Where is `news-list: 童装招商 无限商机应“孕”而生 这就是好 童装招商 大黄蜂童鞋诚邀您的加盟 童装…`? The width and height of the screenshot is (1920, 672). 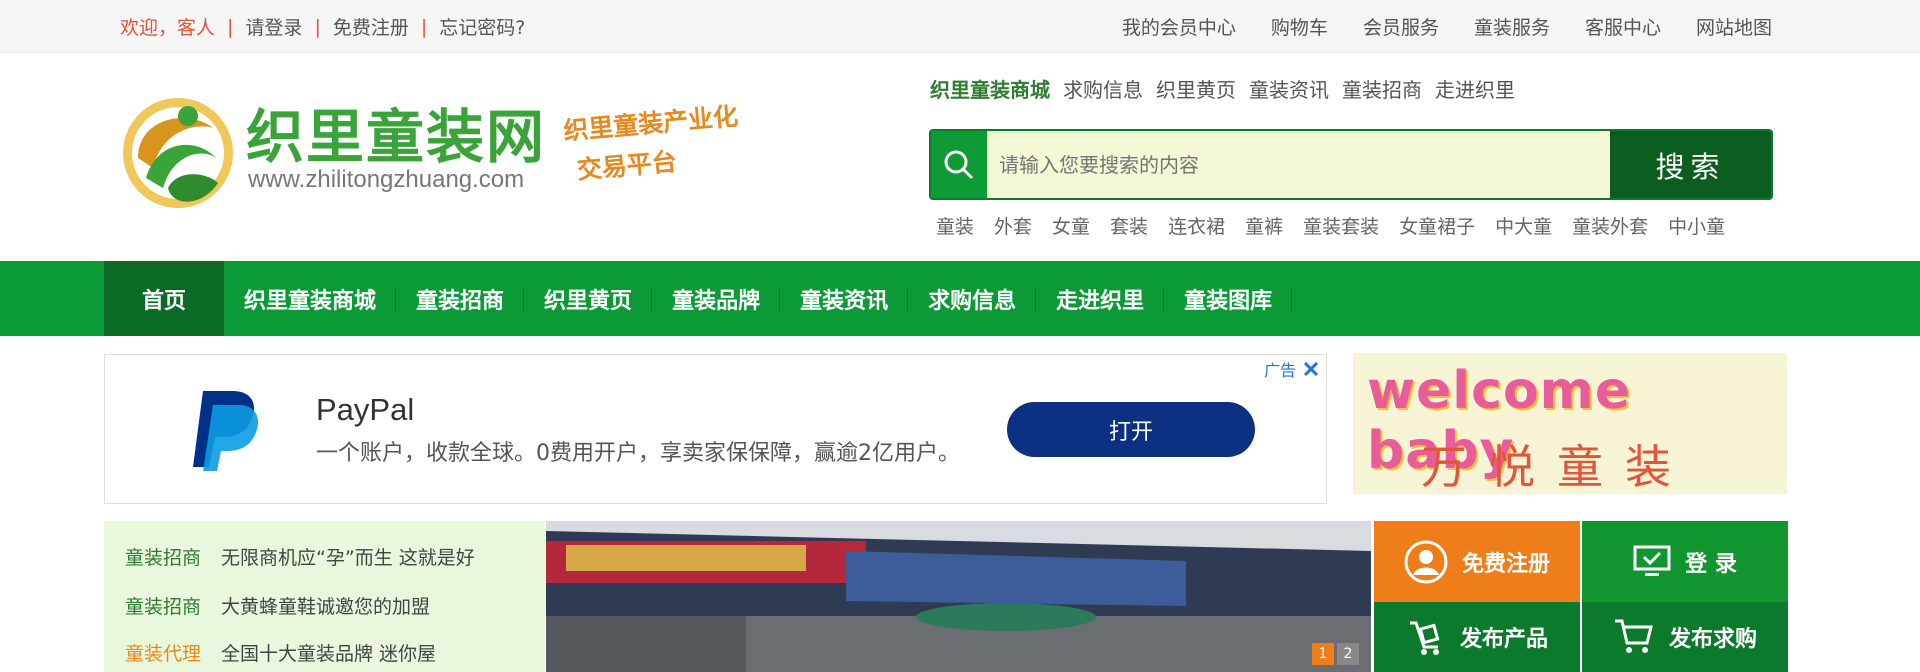
news-list: 童装招商 无限商机应“孕”而生 这就是好 童装招商 大黄蜂童鞋诚邀您的加盟 童装… is located at coordinates (324, 596).